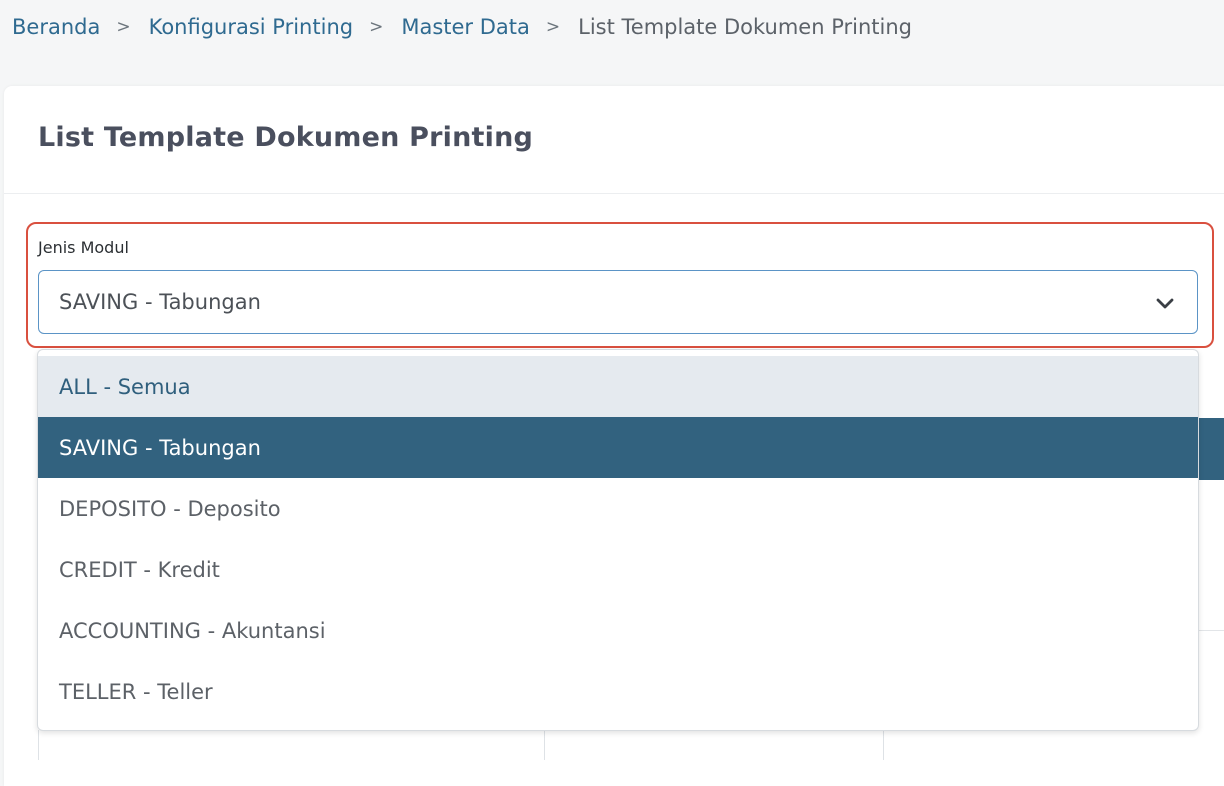 The width and height of the screenshot is (1224, 786). Describe the element at coordinates (286, 137) in the screenshot. I see `page-title: List Template Dokumen Printing` at that location.